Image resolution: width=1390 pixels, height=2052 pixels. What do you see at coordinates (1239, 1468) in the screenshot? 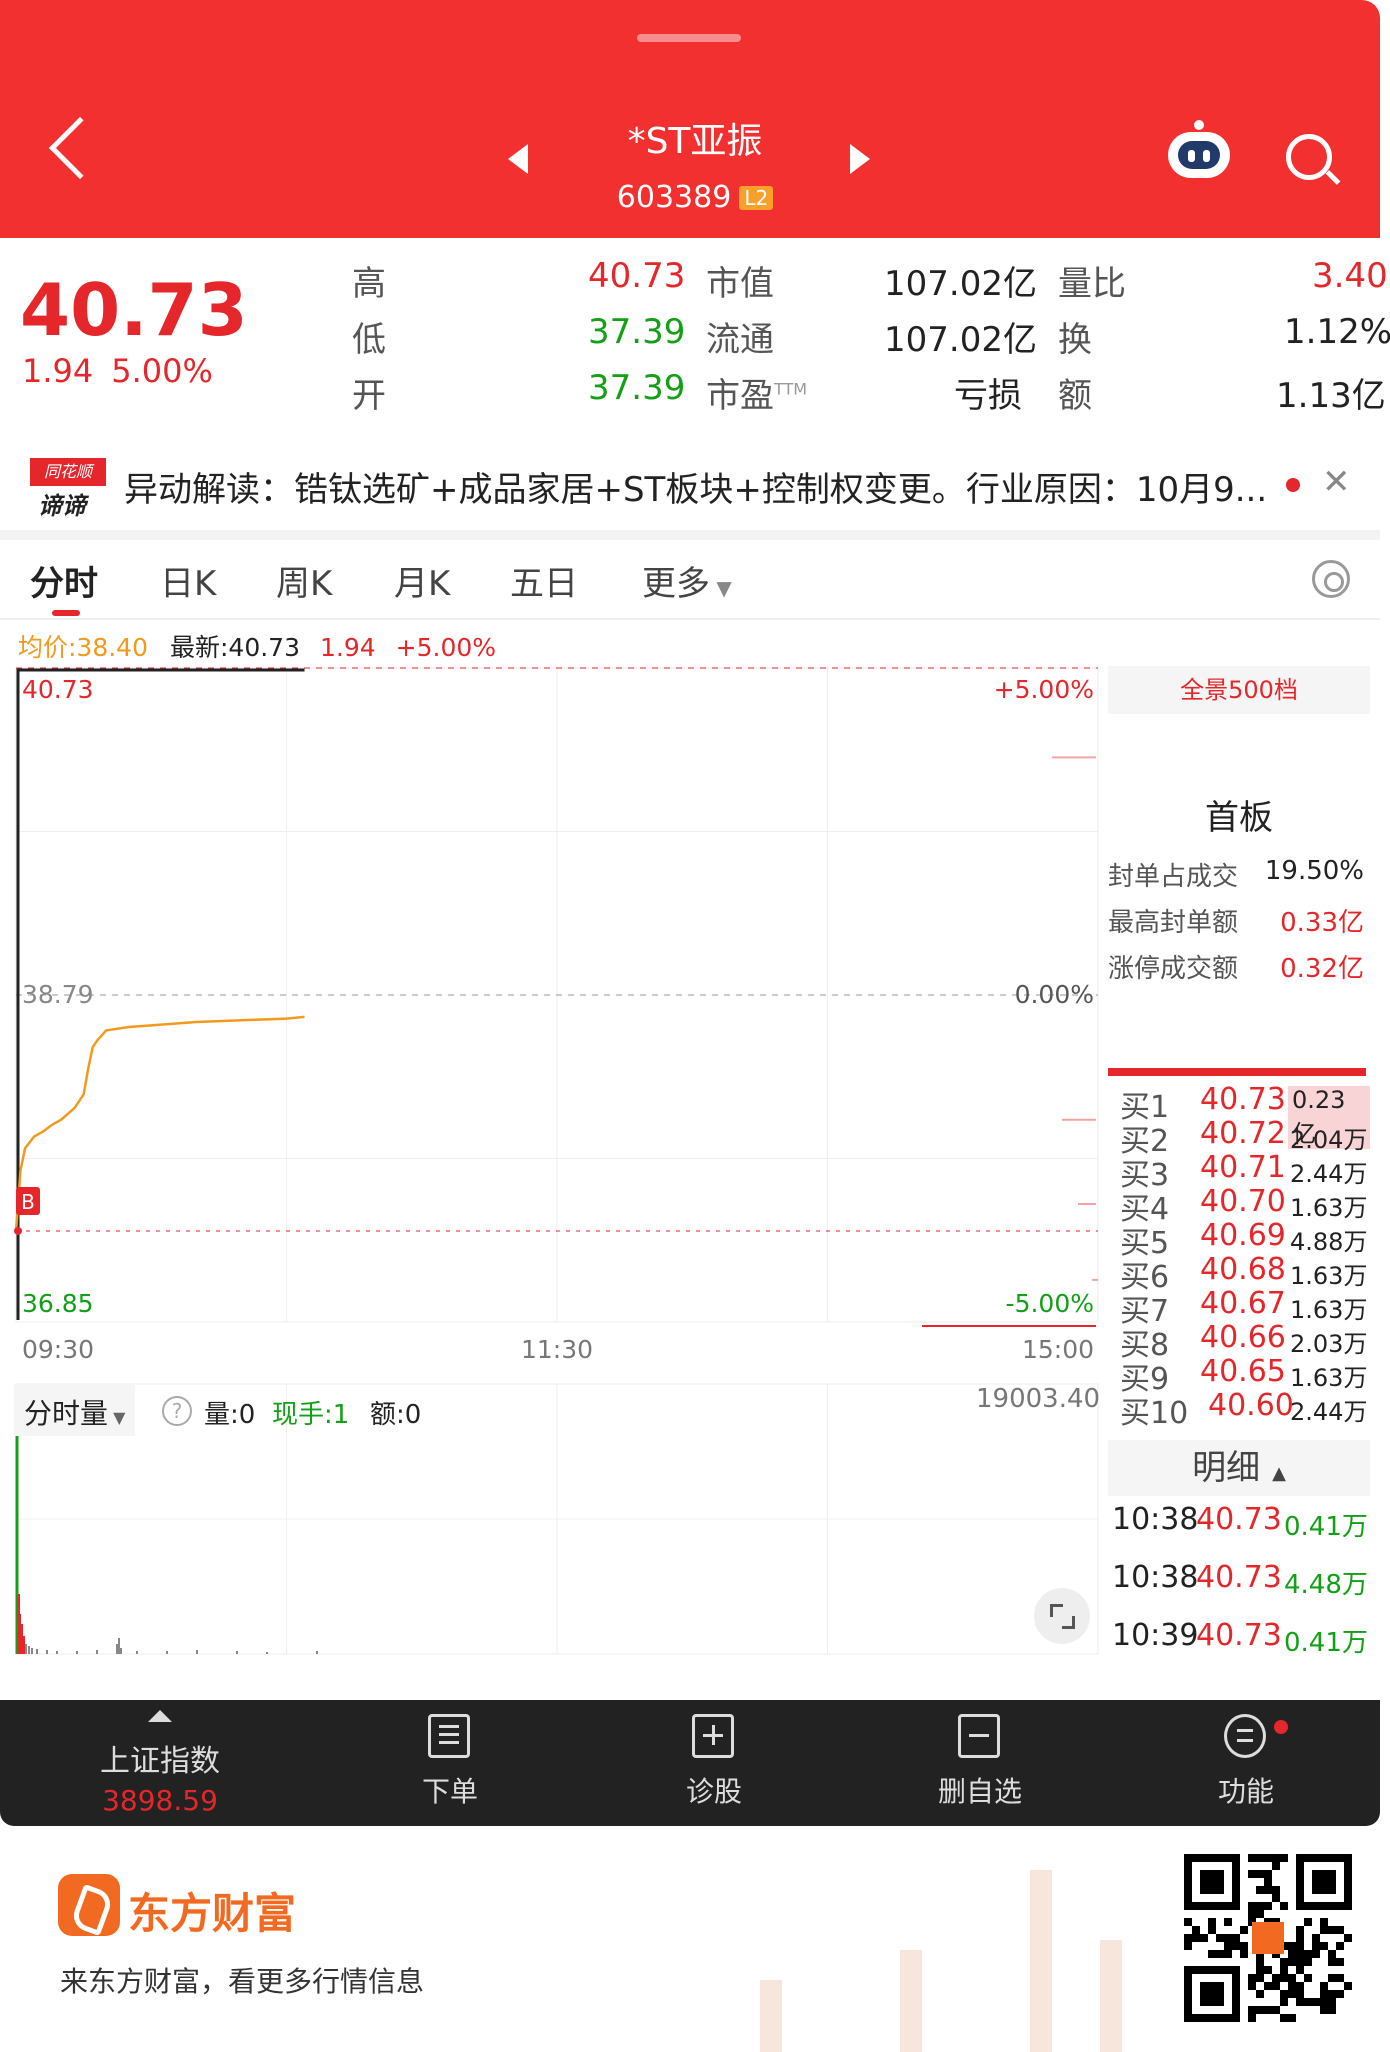
I see `detail-toggle: 明细 ▲` at bounding box center [1239, 1468].